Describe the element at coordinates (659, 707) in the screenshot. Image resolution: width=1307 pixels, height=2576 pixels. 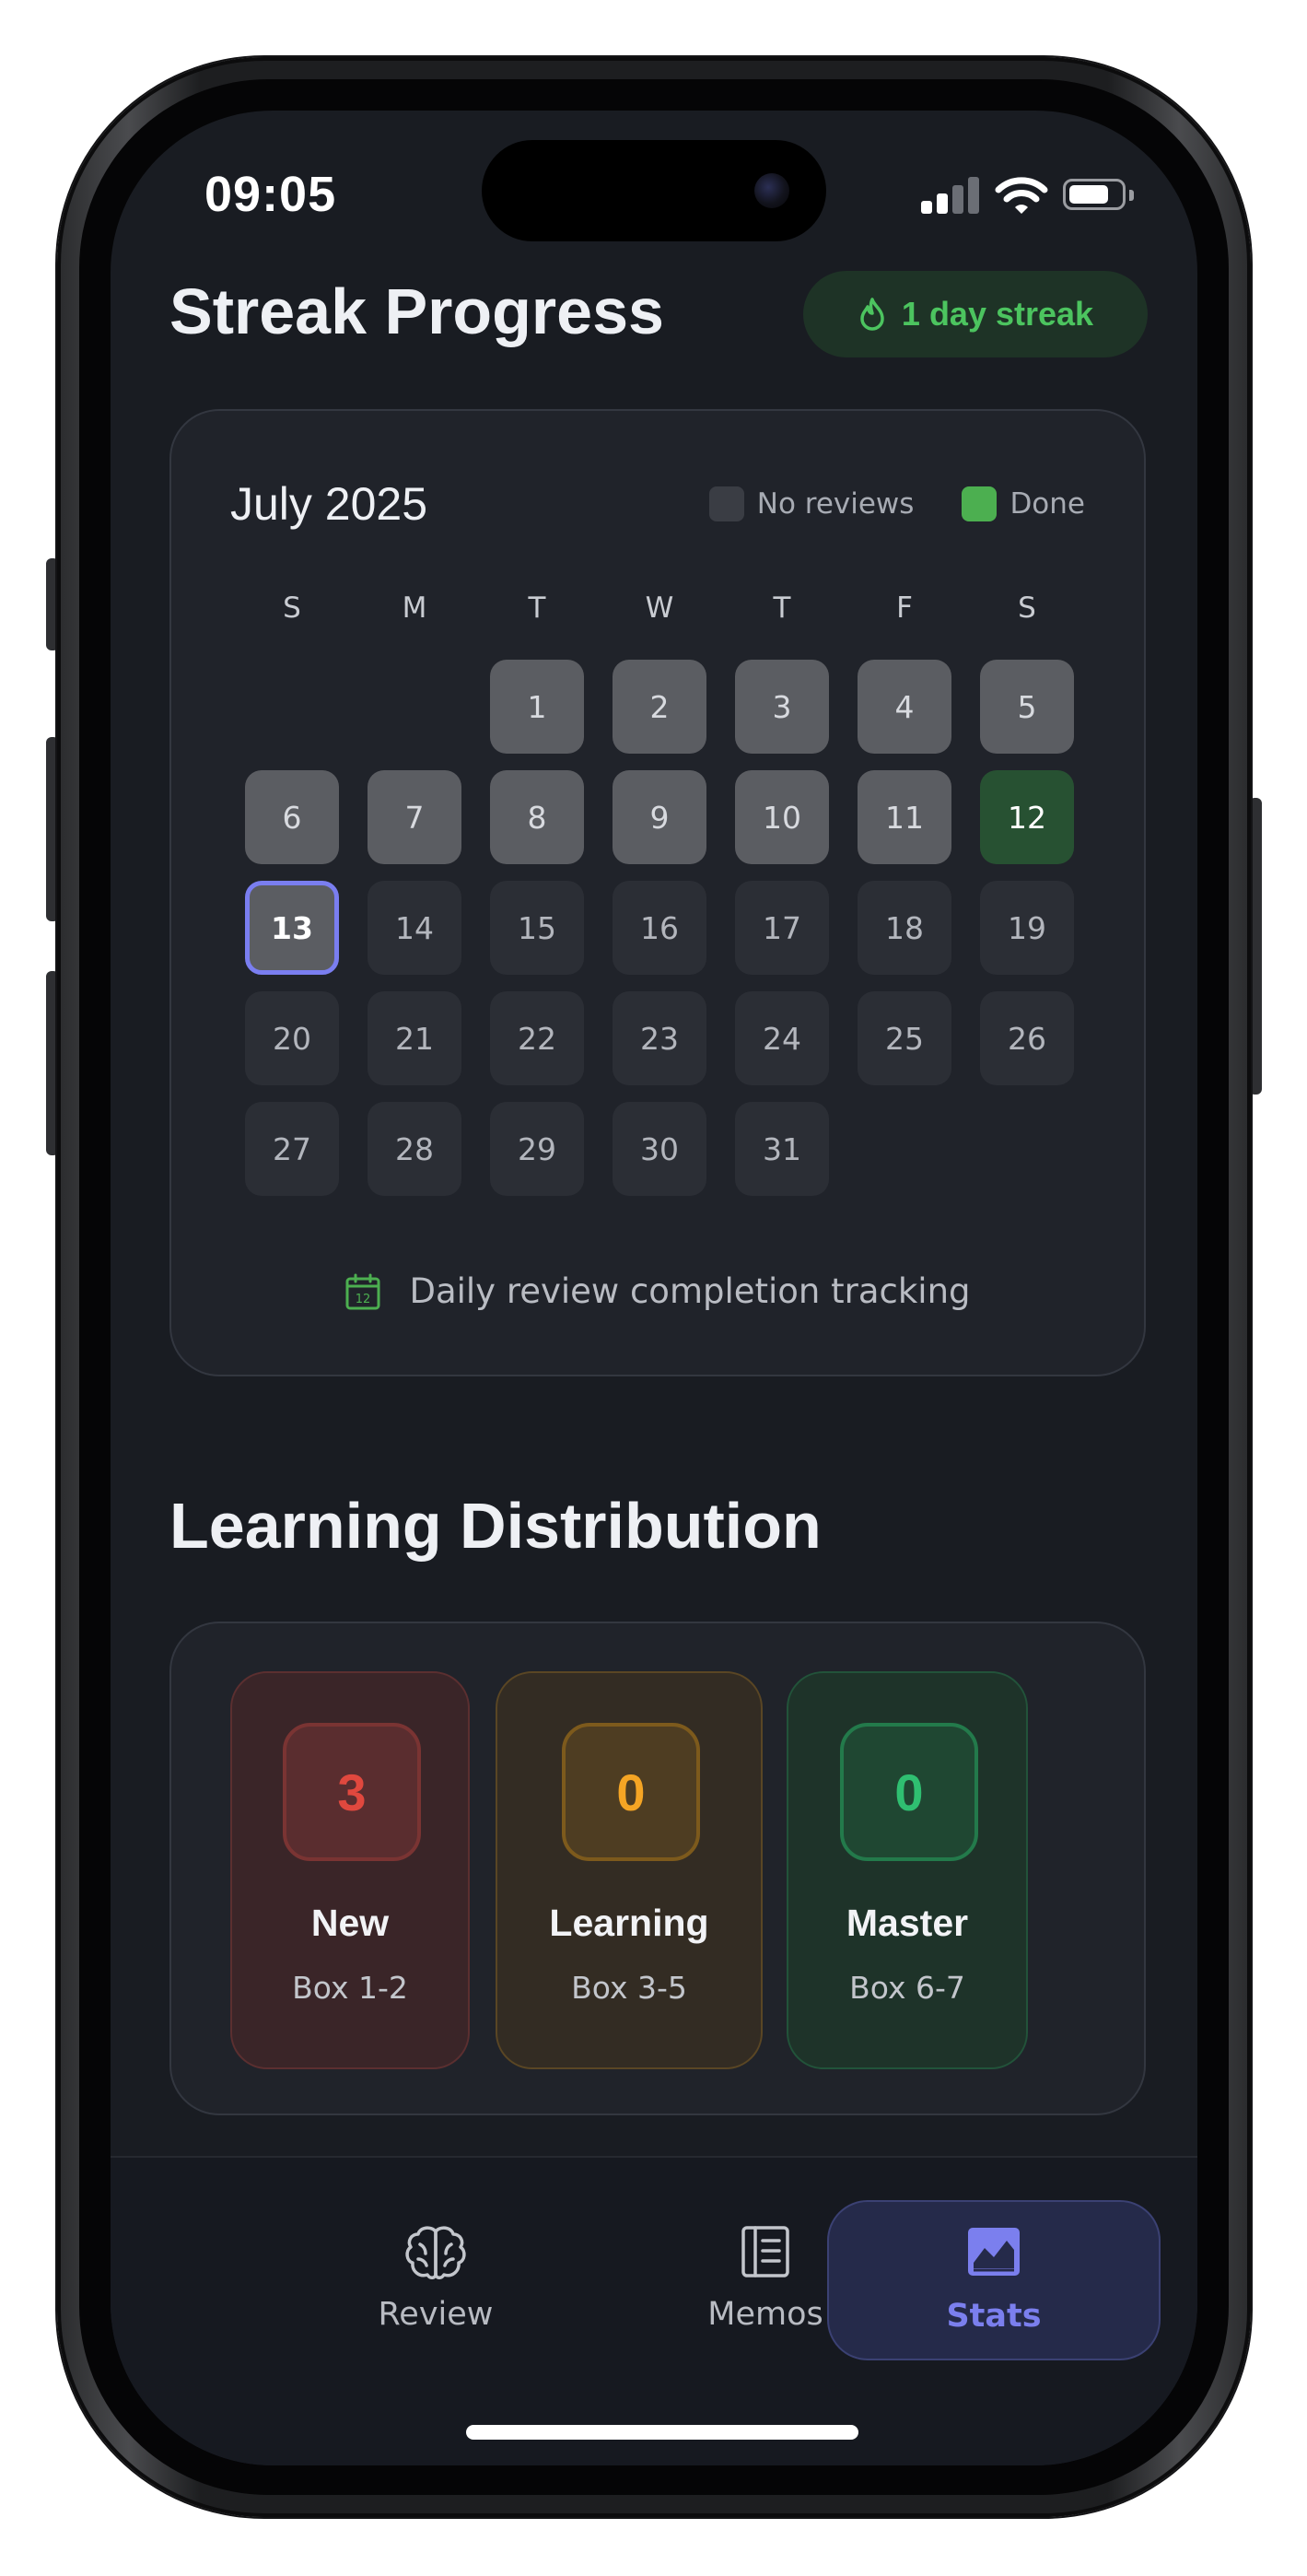
I see `calendar-day: 2` at that location.